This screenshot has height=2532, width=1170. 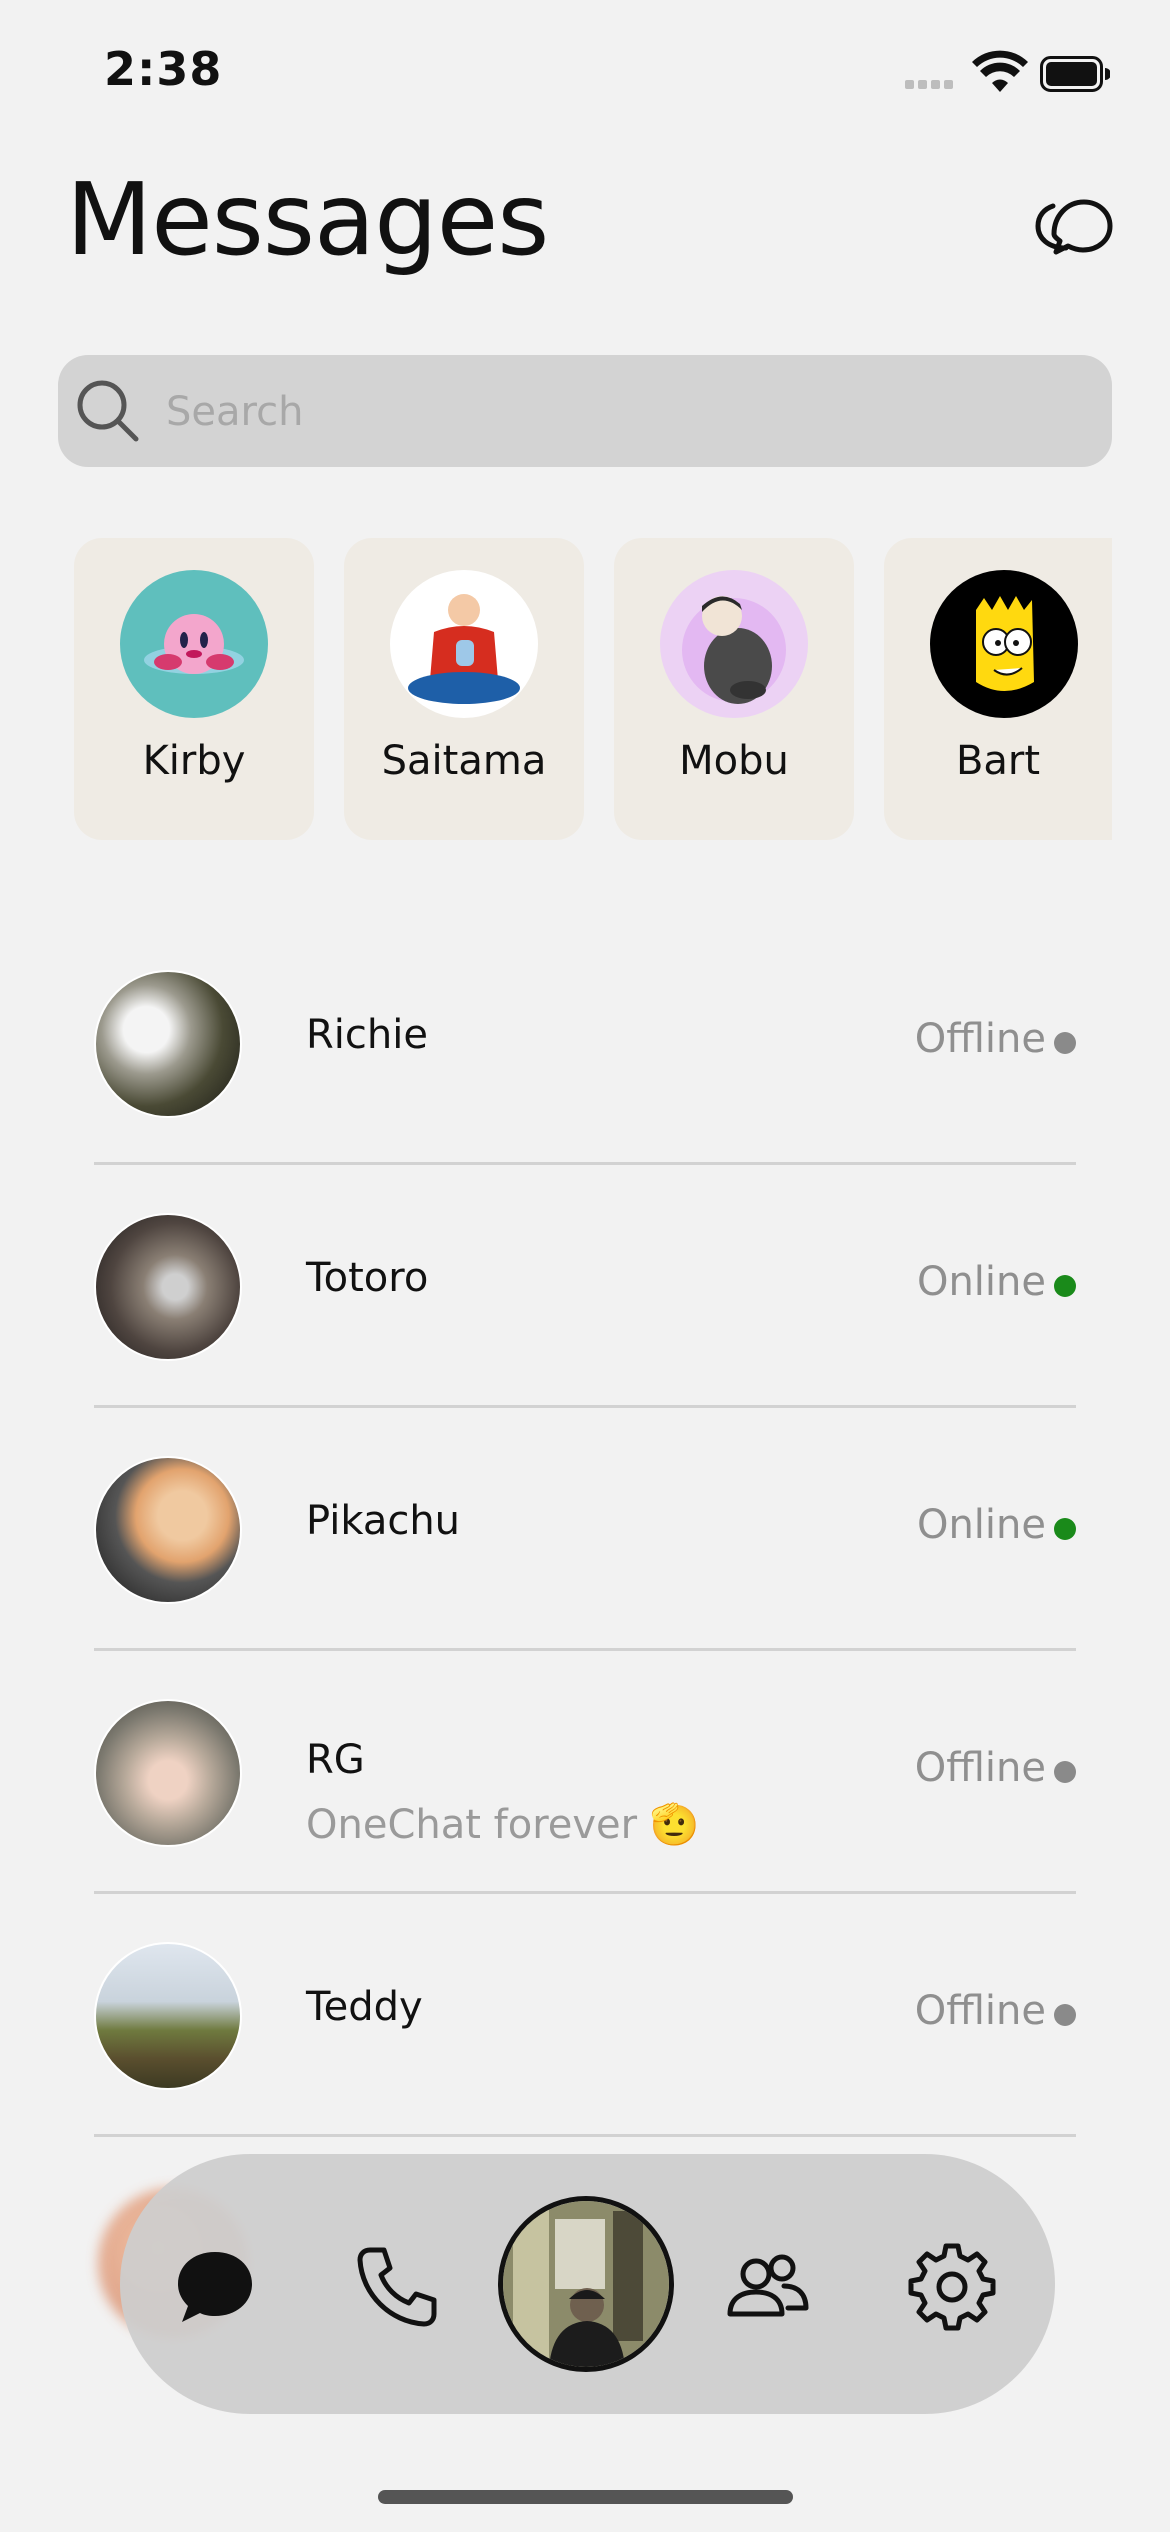 I want to click on last-message-preview: OneChat forever 🫡, so click(x=503, y=1825).